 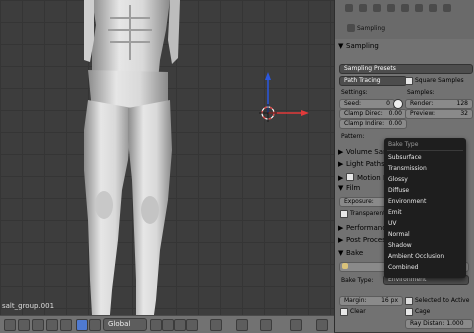 I want to click on samples-label: Samples:, so click(x=421, y=92).